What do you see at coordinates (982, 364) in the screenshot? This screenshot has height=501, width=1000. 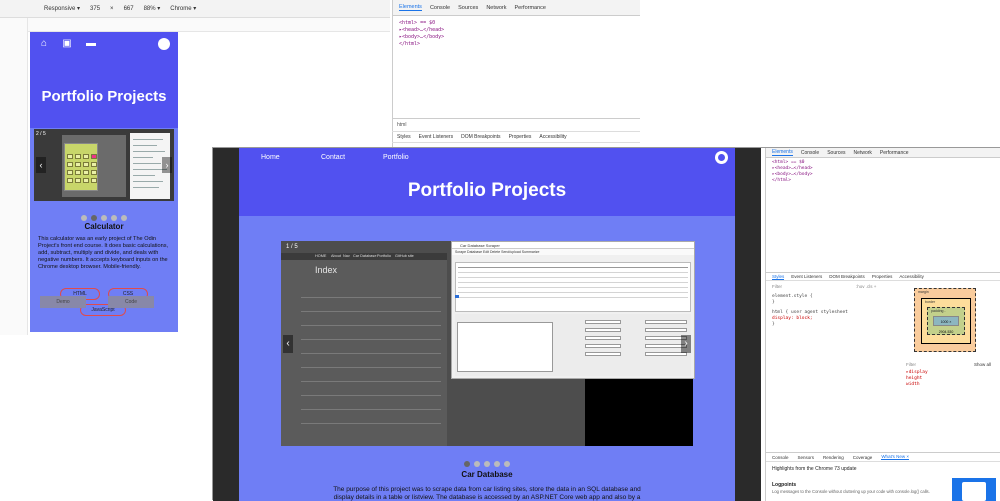 I see `show-all-checkbox: Show all` at bounding box center [982, 364].